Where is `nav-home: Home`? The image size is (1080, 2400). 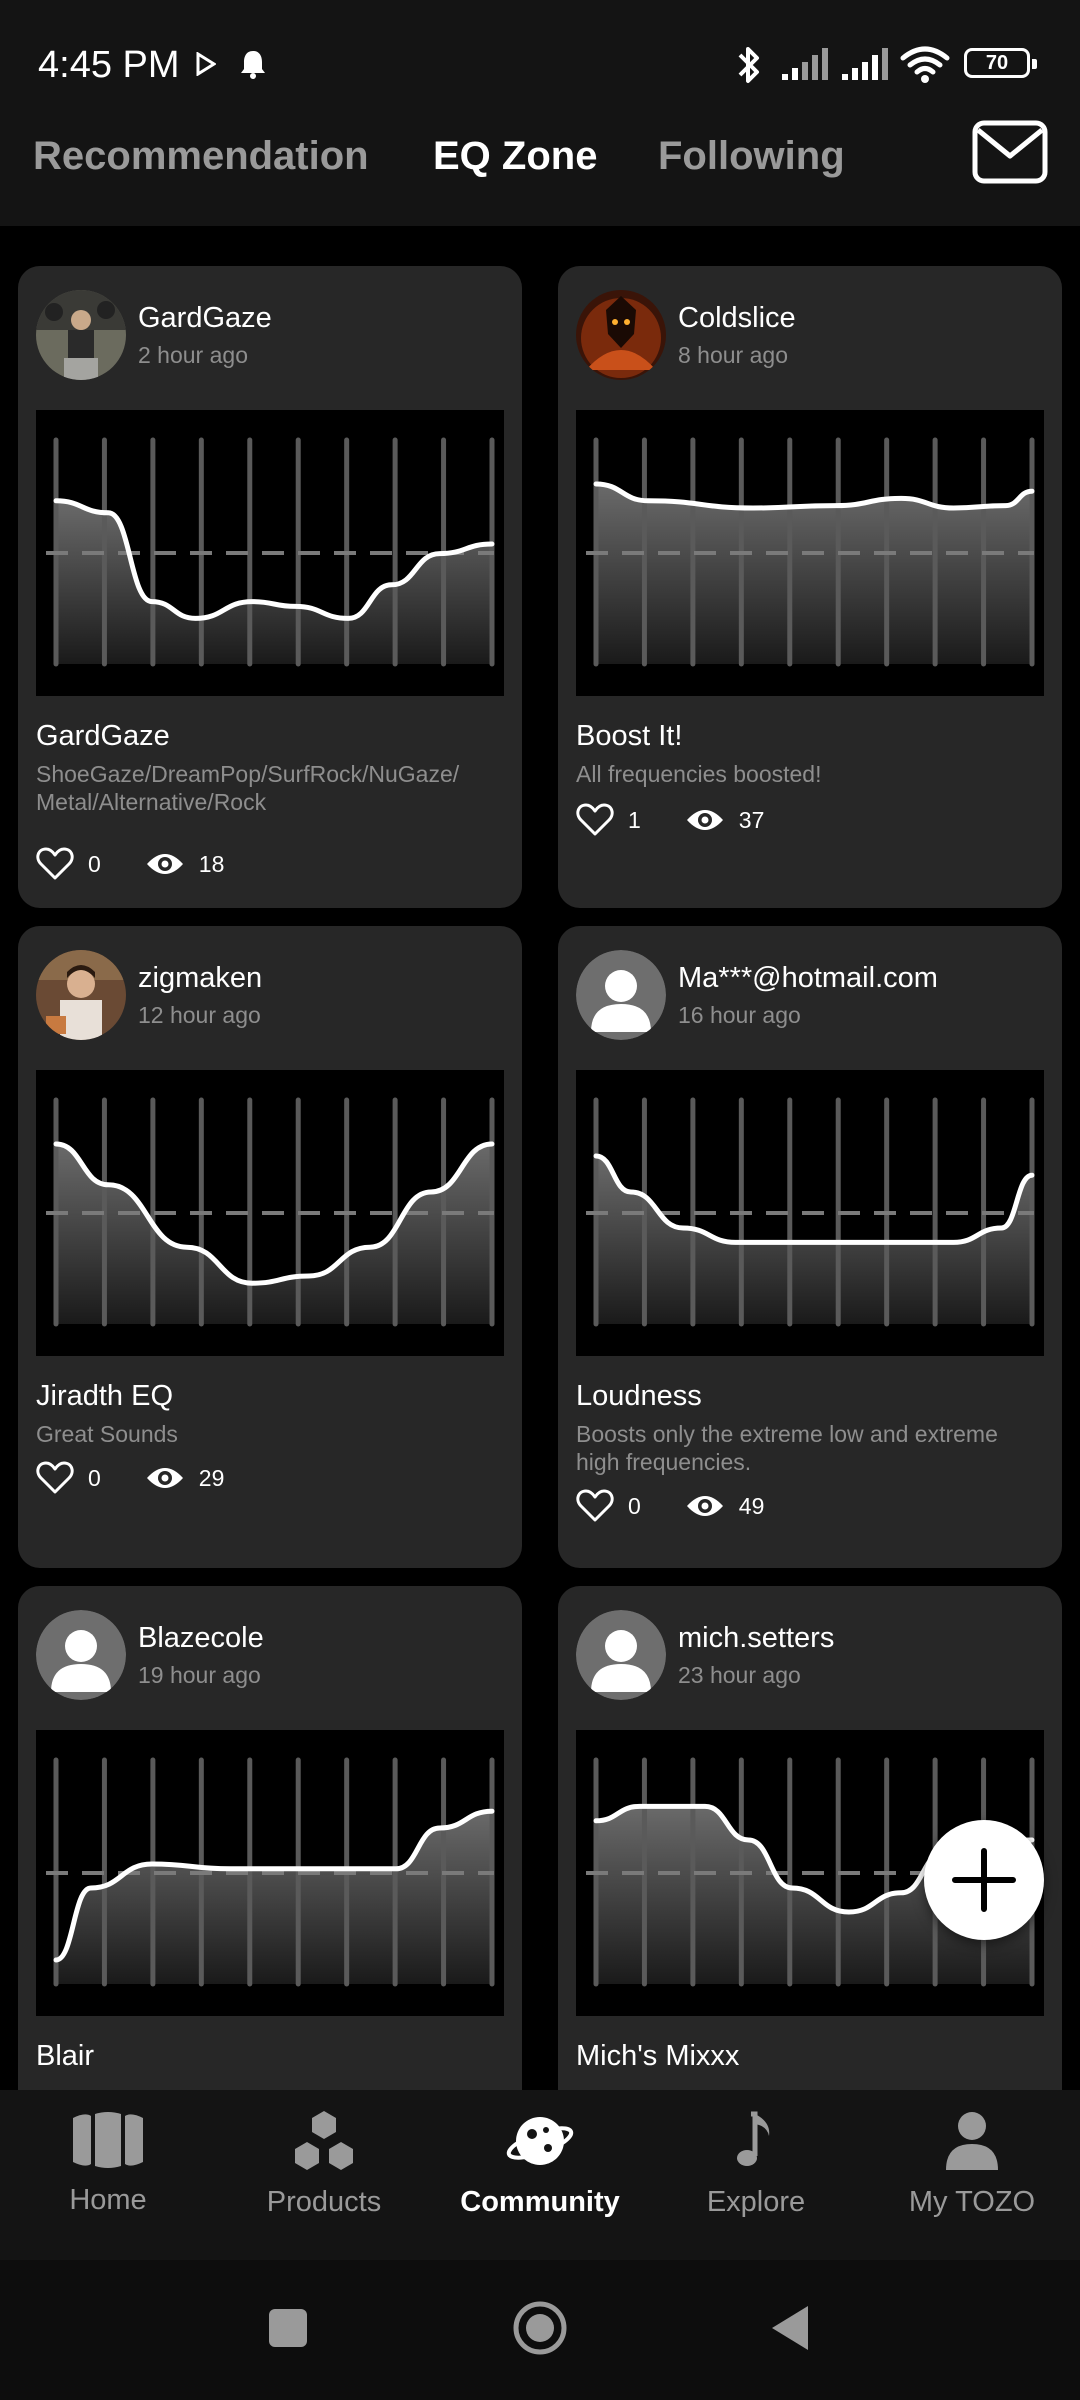 nav-home: Home is located at coordinates (108, 2163).